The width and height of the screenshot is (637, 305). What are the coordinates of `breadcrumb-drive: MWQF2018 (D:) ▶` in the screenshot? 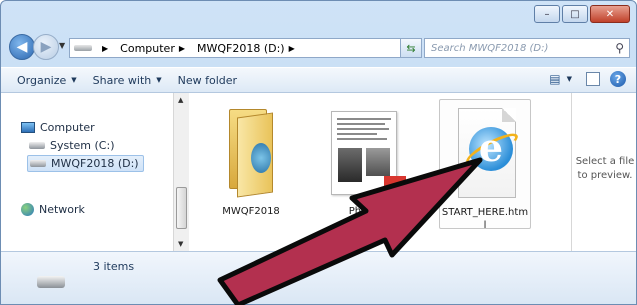 It's located at (249, 48).